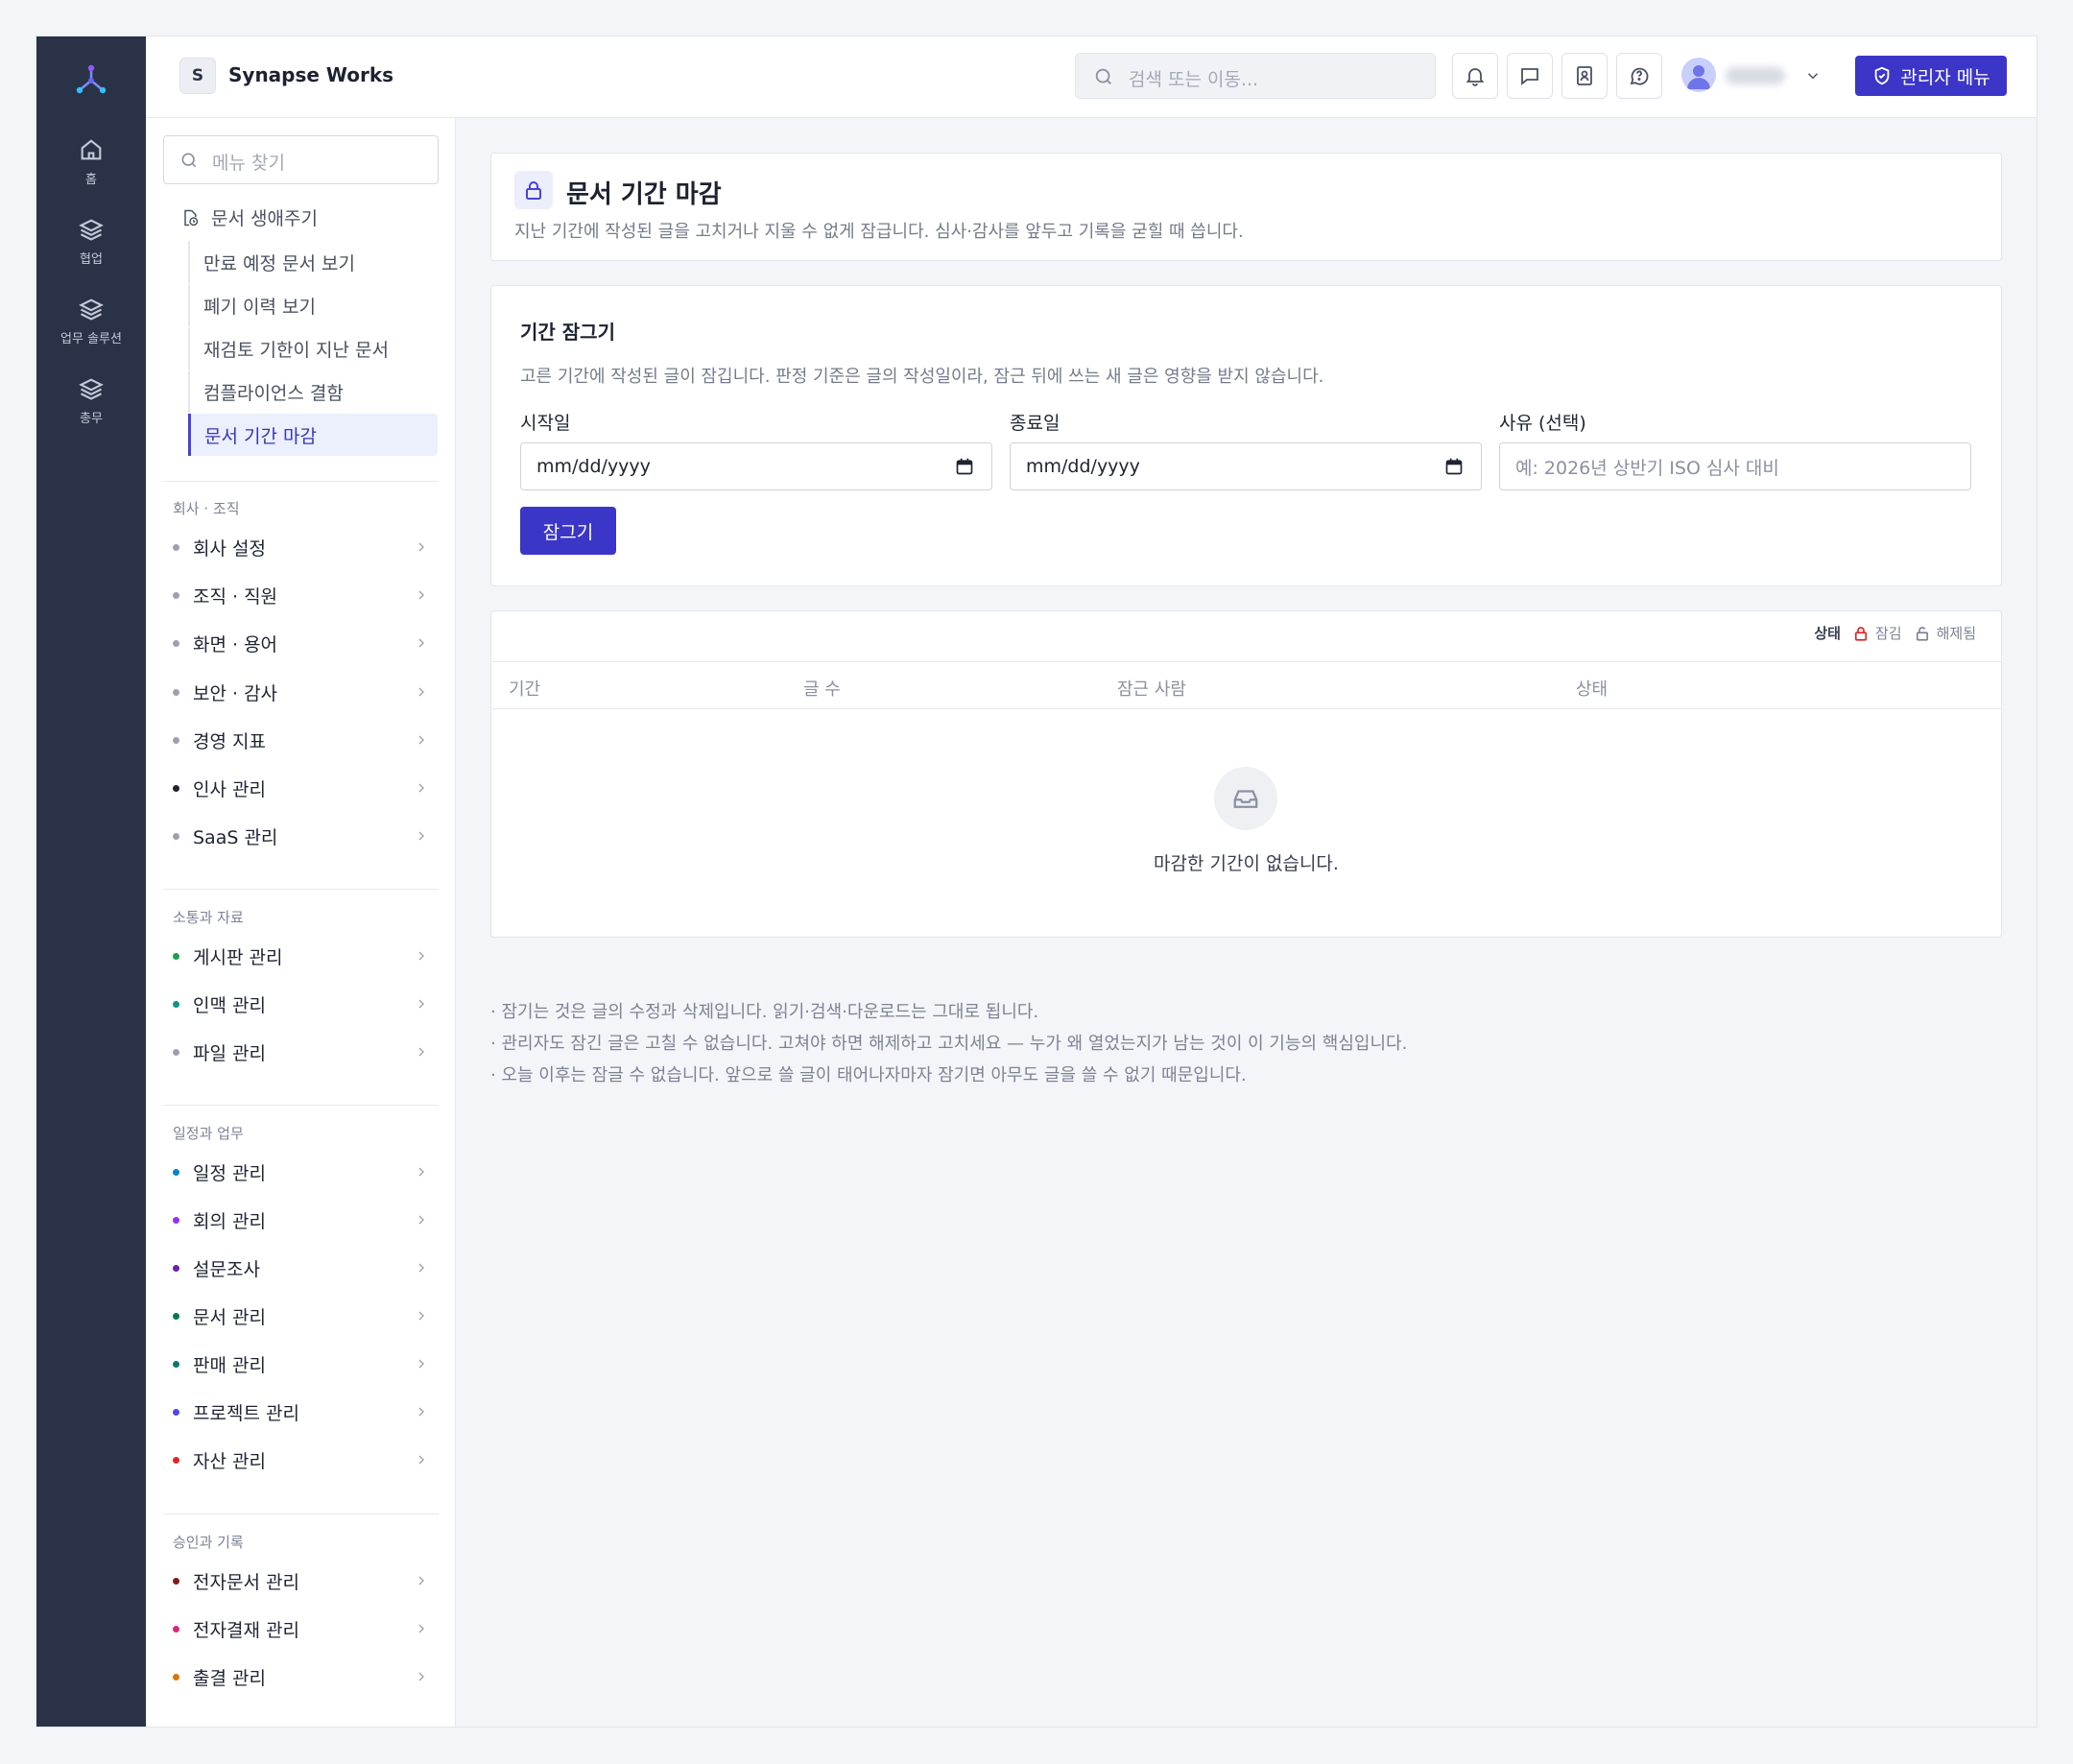 This screenshot has width=2073, height=1764. Describe the element at coordinates (313, 392) in the screenshot. I see `sidebar-sub-compliance-defects: 컴플라이언스 결함` at that location.